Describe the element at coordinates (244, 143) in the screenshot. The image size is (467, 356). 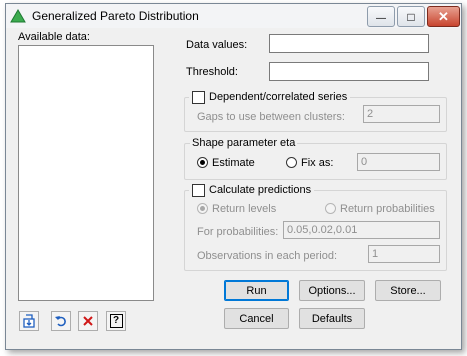
I see `shape-group-label: Shape parameter eta` at that location.